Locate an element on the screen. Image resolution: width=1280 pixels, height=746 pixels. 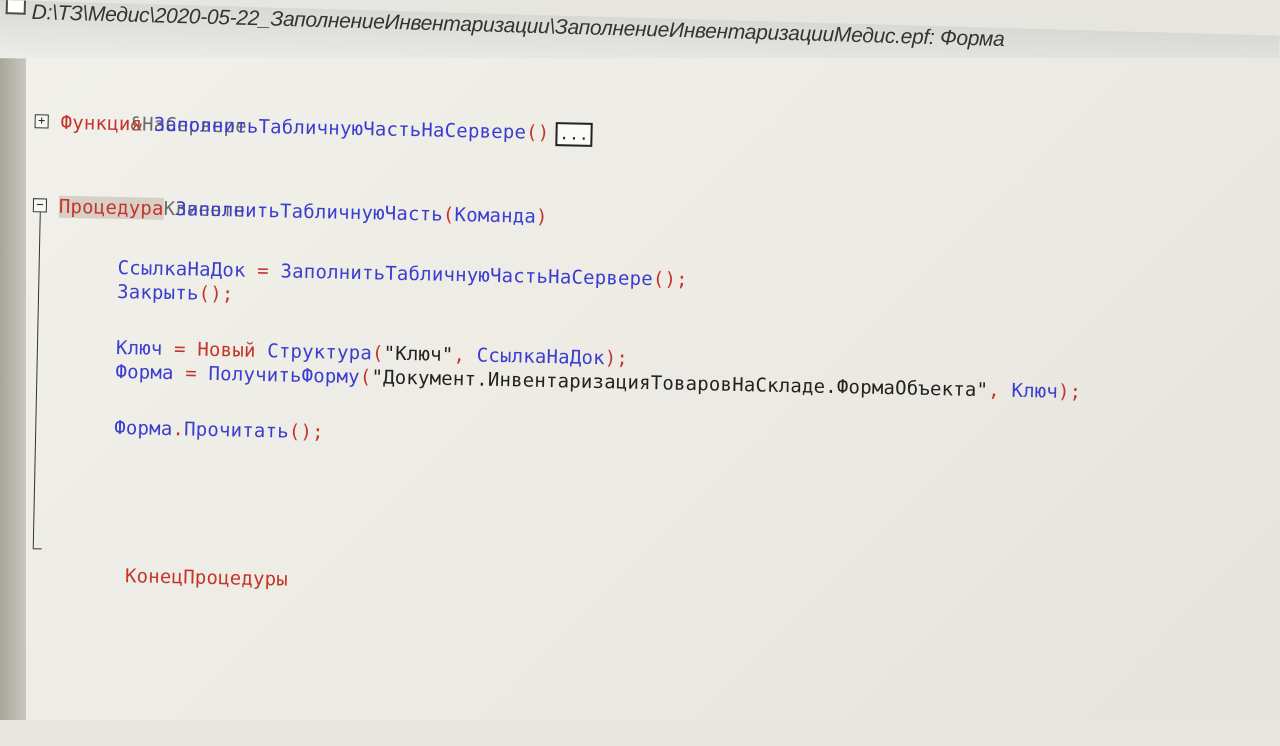
fold-collapse-icon: − is located at coordinates (40, 205).